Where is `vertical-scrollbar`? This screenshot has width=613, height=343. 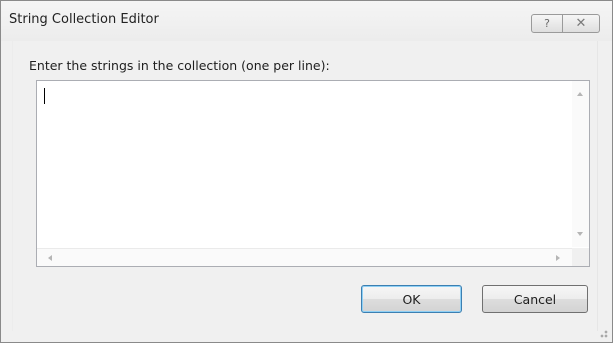
vertical-scrollbar is located at coordinates (580, 164).